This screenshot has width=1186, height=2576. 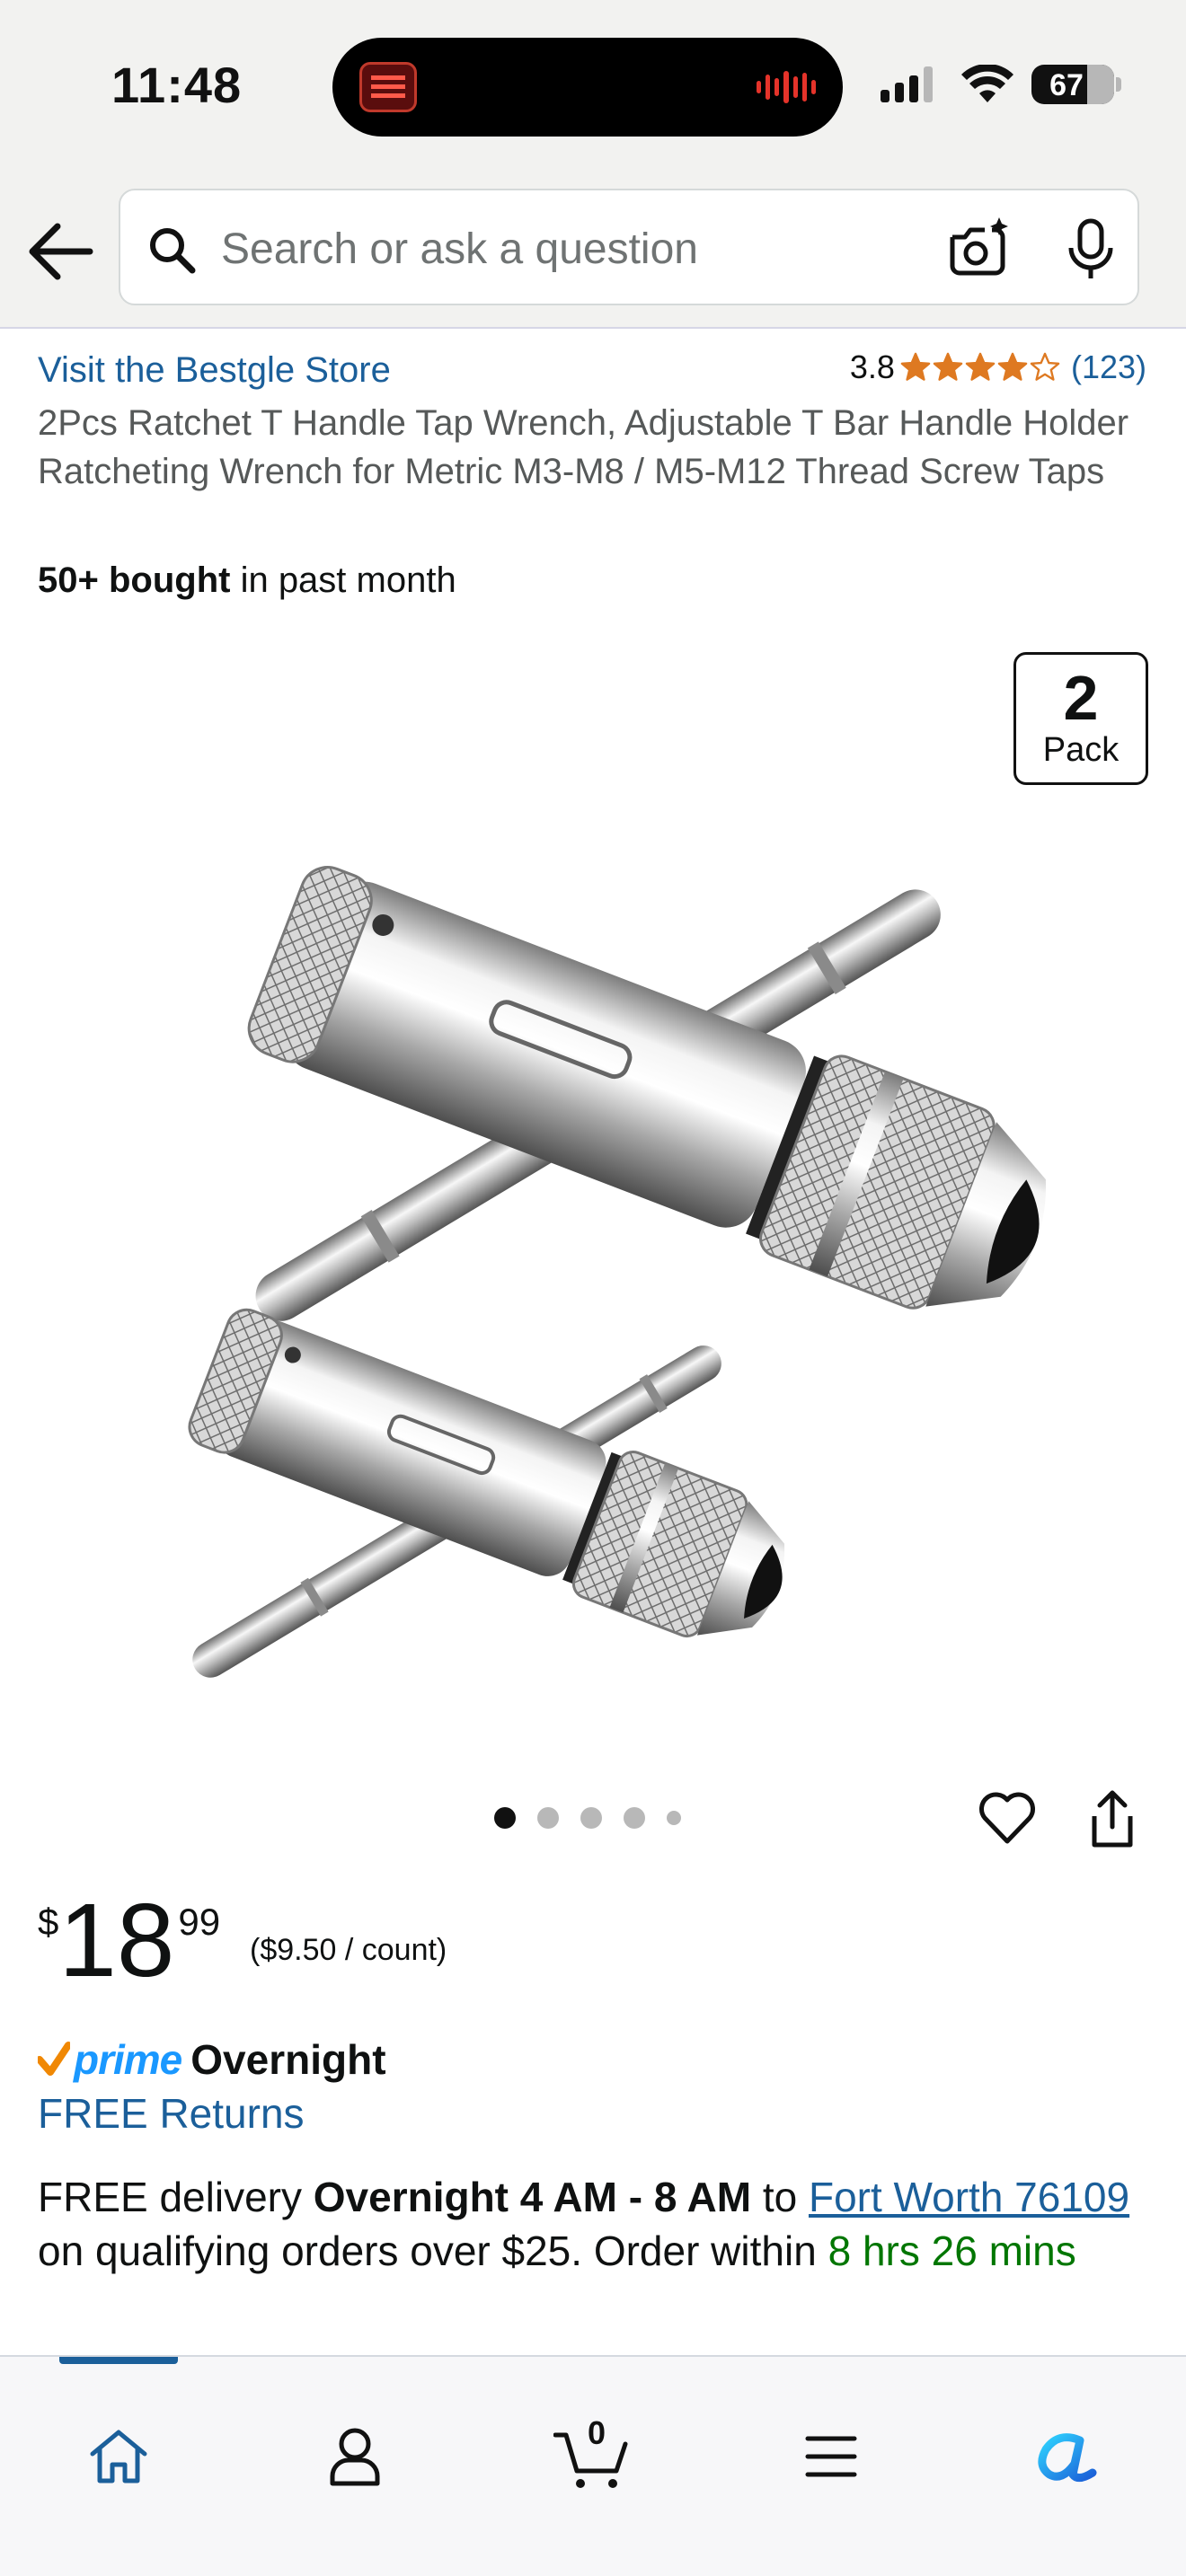 I want to click on bottom-nav: 0, so click(x=593, y=2465).